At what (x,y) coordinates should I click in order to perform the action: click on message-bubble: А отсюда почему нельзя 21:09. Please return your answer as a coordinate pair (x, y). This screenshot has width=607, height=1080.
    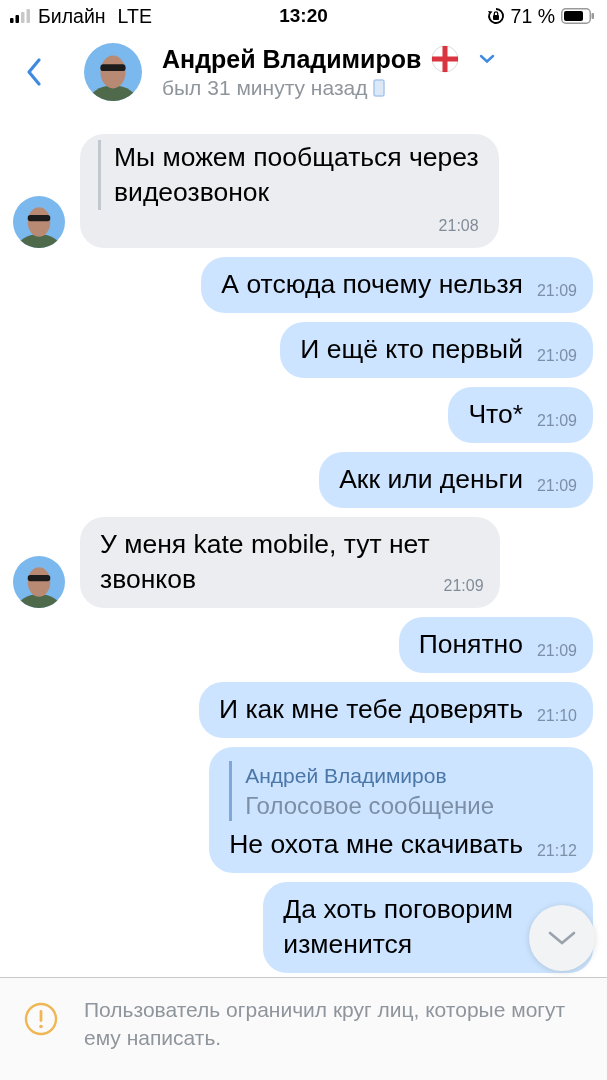
    Looking at the image, I should click on (397, 285).